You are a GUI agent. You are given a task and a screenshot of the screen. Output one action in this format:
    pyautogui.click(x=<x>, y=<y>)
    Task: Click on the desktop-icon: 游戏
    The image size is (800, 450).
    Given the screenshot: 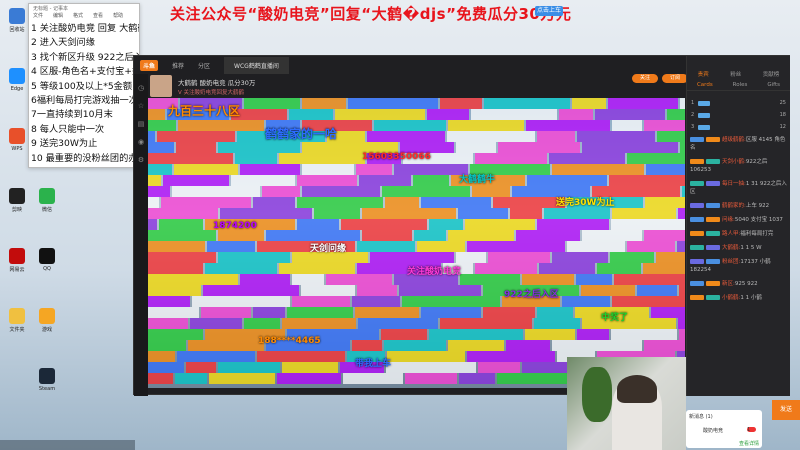 What is the action you would take?
    pyautogui.click(x=47, y=320)
    